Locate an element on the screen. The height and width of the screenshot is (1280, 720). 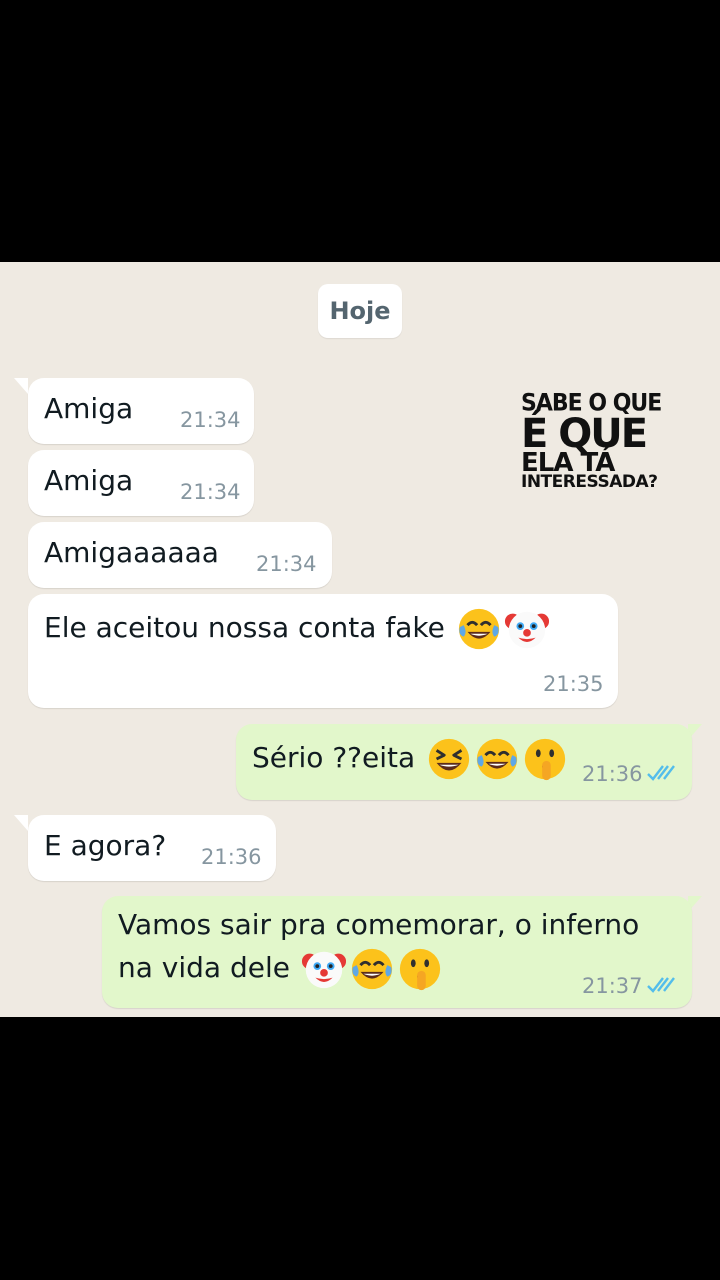
grinning-squinting-emoji is located at coordinates (449, 759).